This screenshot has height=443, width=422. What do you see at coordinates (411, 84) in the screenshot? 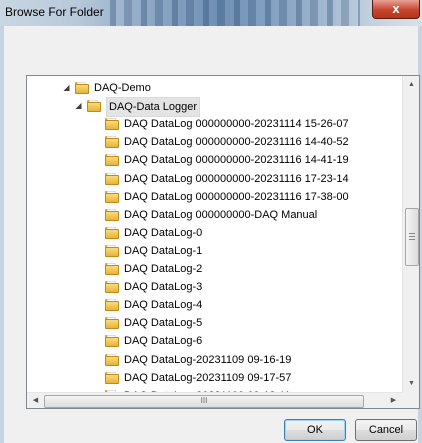
I see `scroll-up-arrow-icon: ▲` at bounding box center [411, 84].